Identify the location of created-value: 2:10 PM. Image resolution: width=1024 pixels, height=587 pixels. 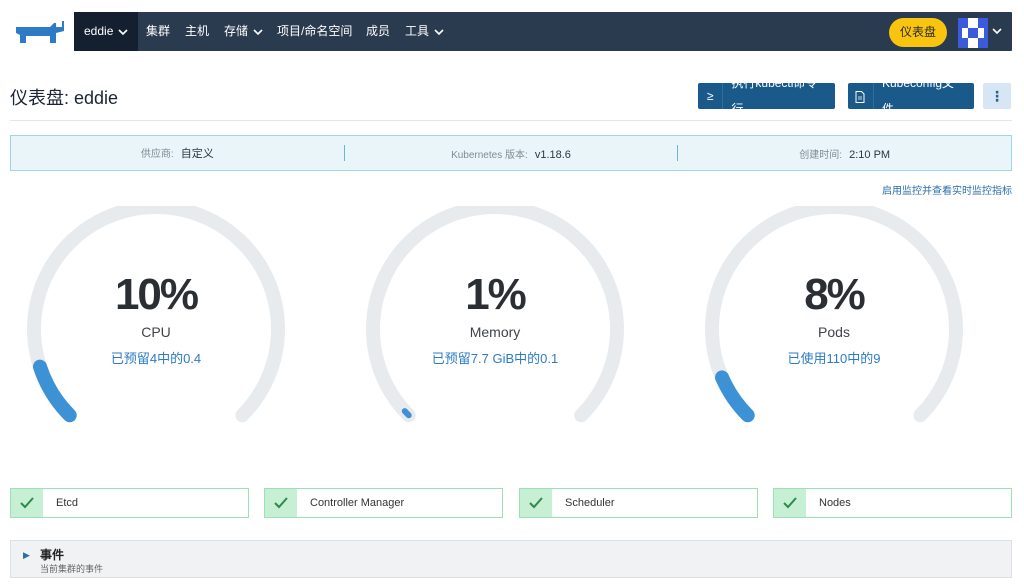
(870, 154).